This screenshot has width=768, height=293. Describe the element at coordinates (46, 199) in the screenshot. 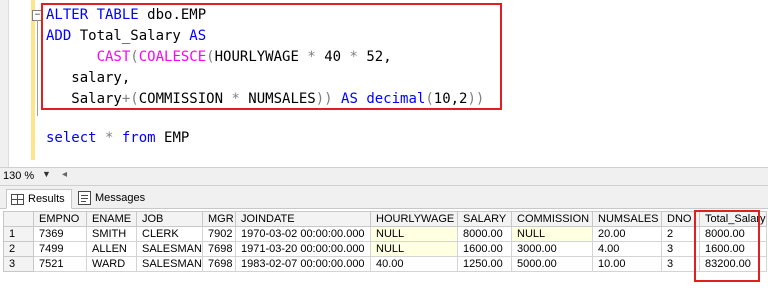

I see `tab-results-label: Results` at that location.